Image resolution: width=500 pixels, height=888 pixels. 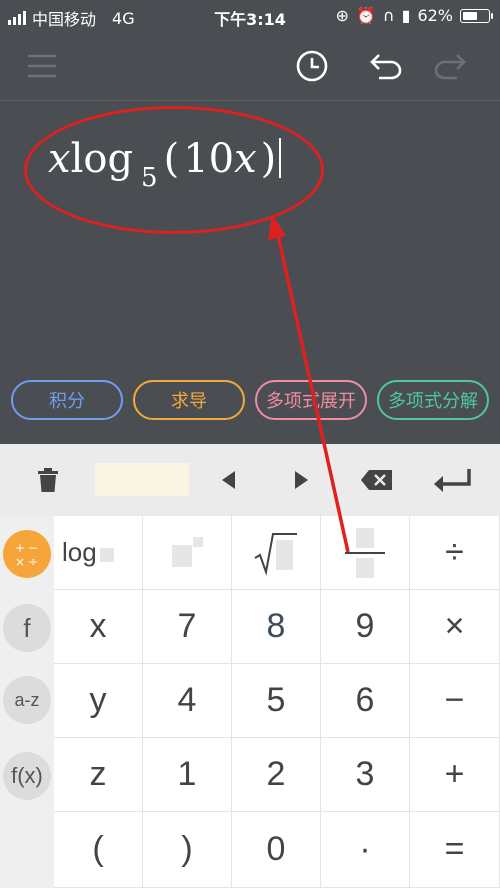 I want to click on key-times-label: ×, so click(x=454, y=626).